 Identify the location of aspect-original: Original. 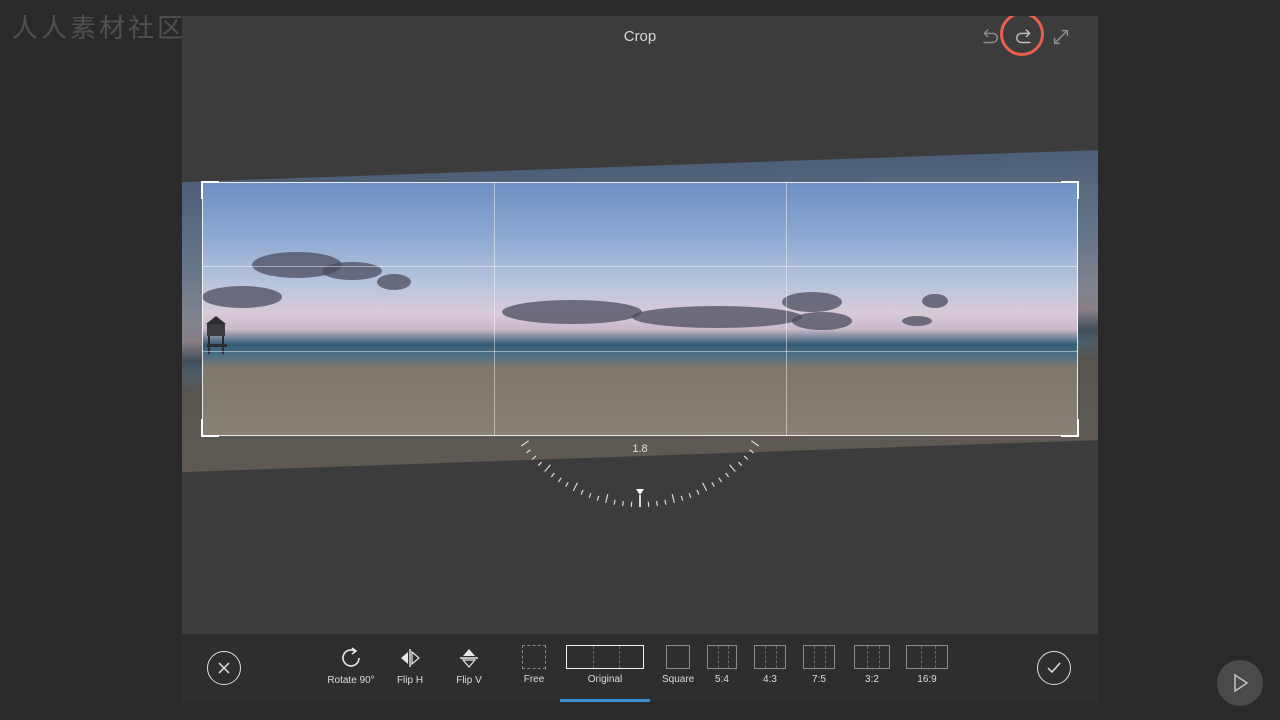
(605, 665).